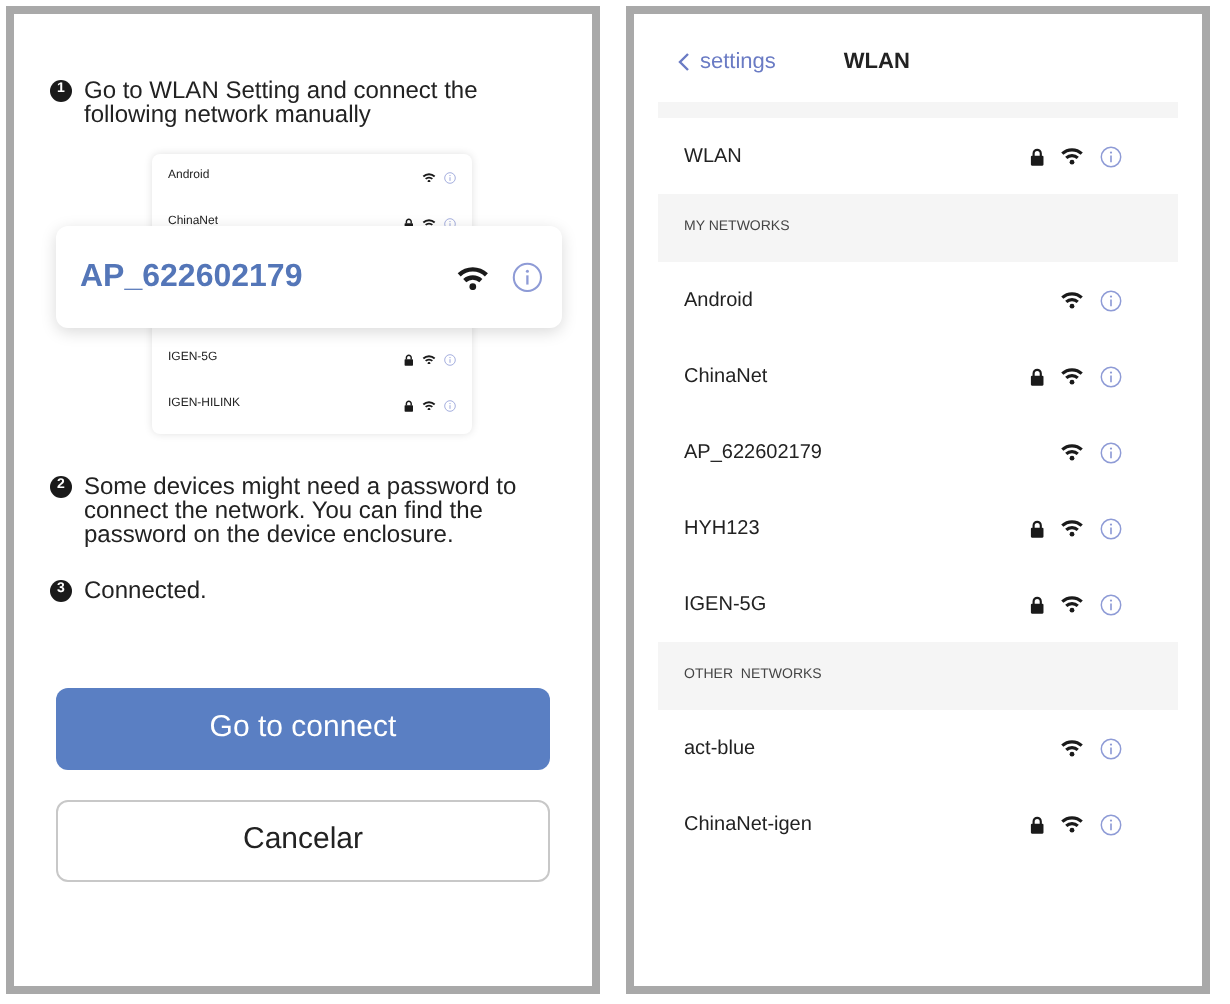 The image size is (1230, 1004). I want to click on back-button: settings, so click(727, 62).